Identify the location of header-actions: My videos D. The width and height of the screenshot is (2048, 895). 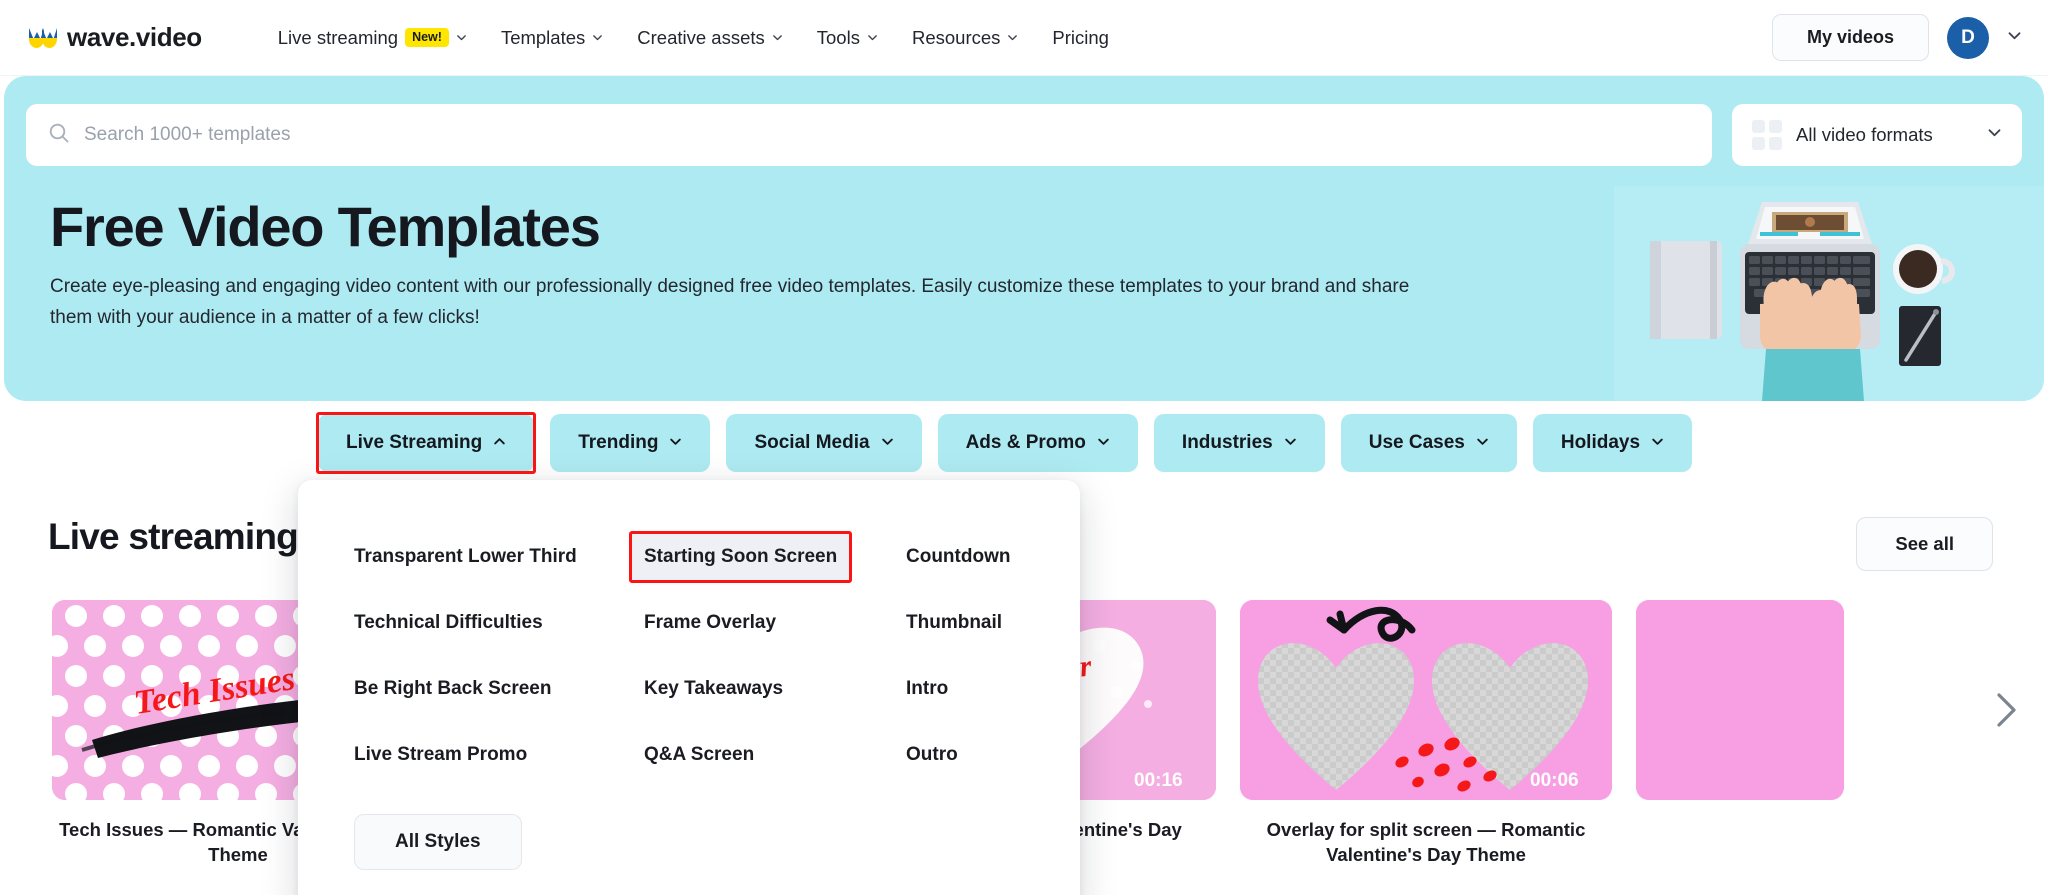
(1896, 37).